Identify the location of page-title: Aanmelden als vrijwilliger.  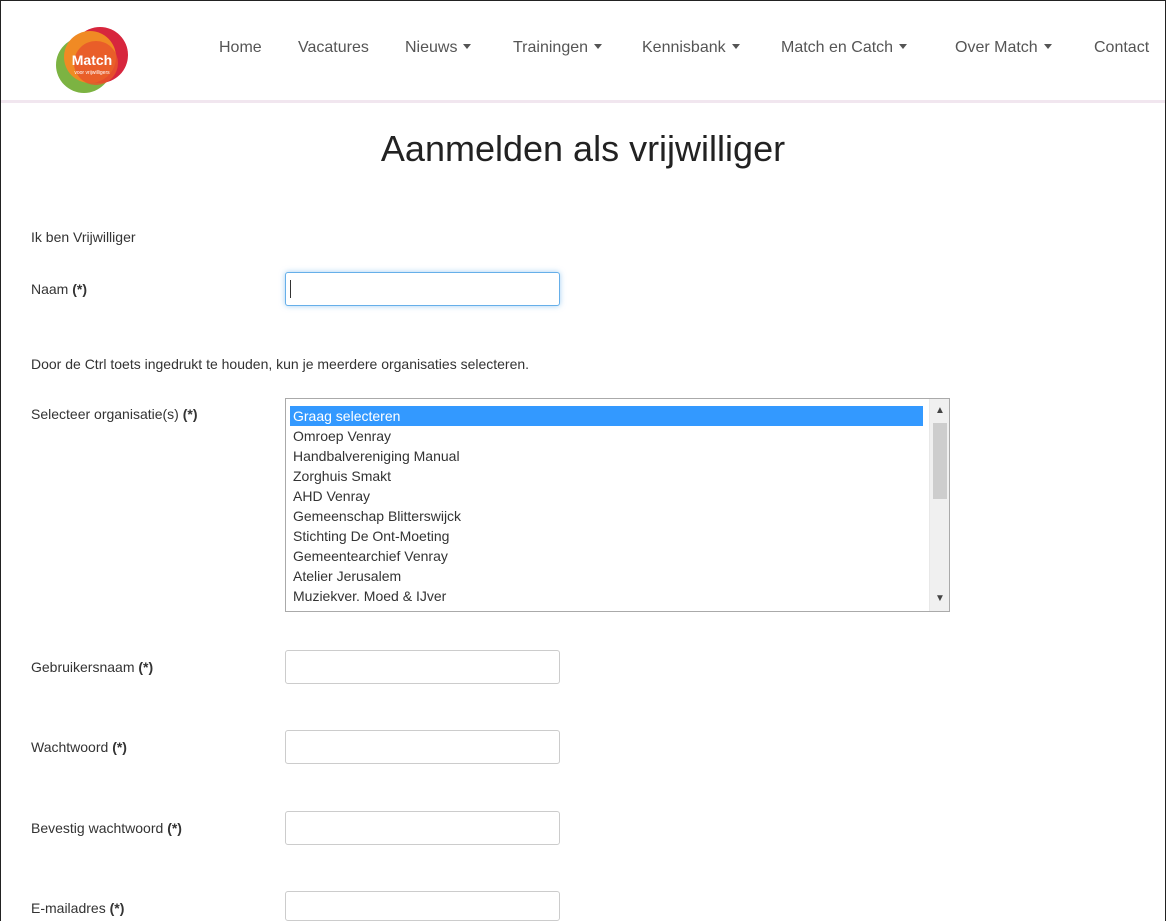
(583, 148).